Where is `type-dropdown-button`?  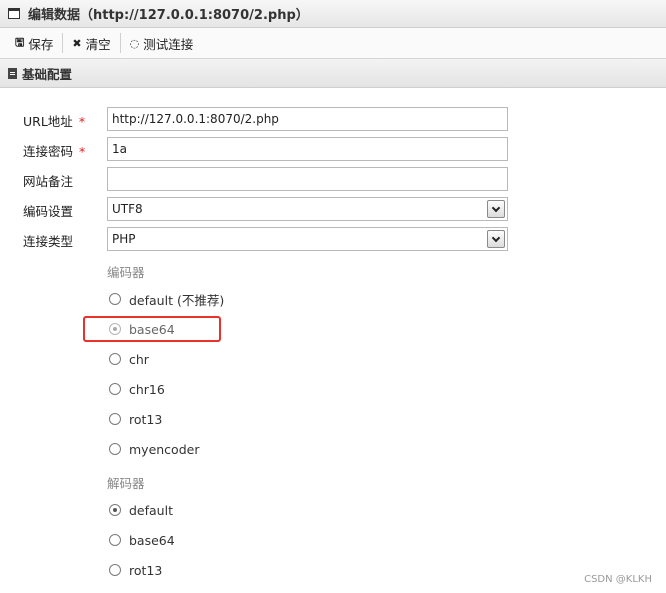 type-dropdown-button is located at coordinates (496, 239).